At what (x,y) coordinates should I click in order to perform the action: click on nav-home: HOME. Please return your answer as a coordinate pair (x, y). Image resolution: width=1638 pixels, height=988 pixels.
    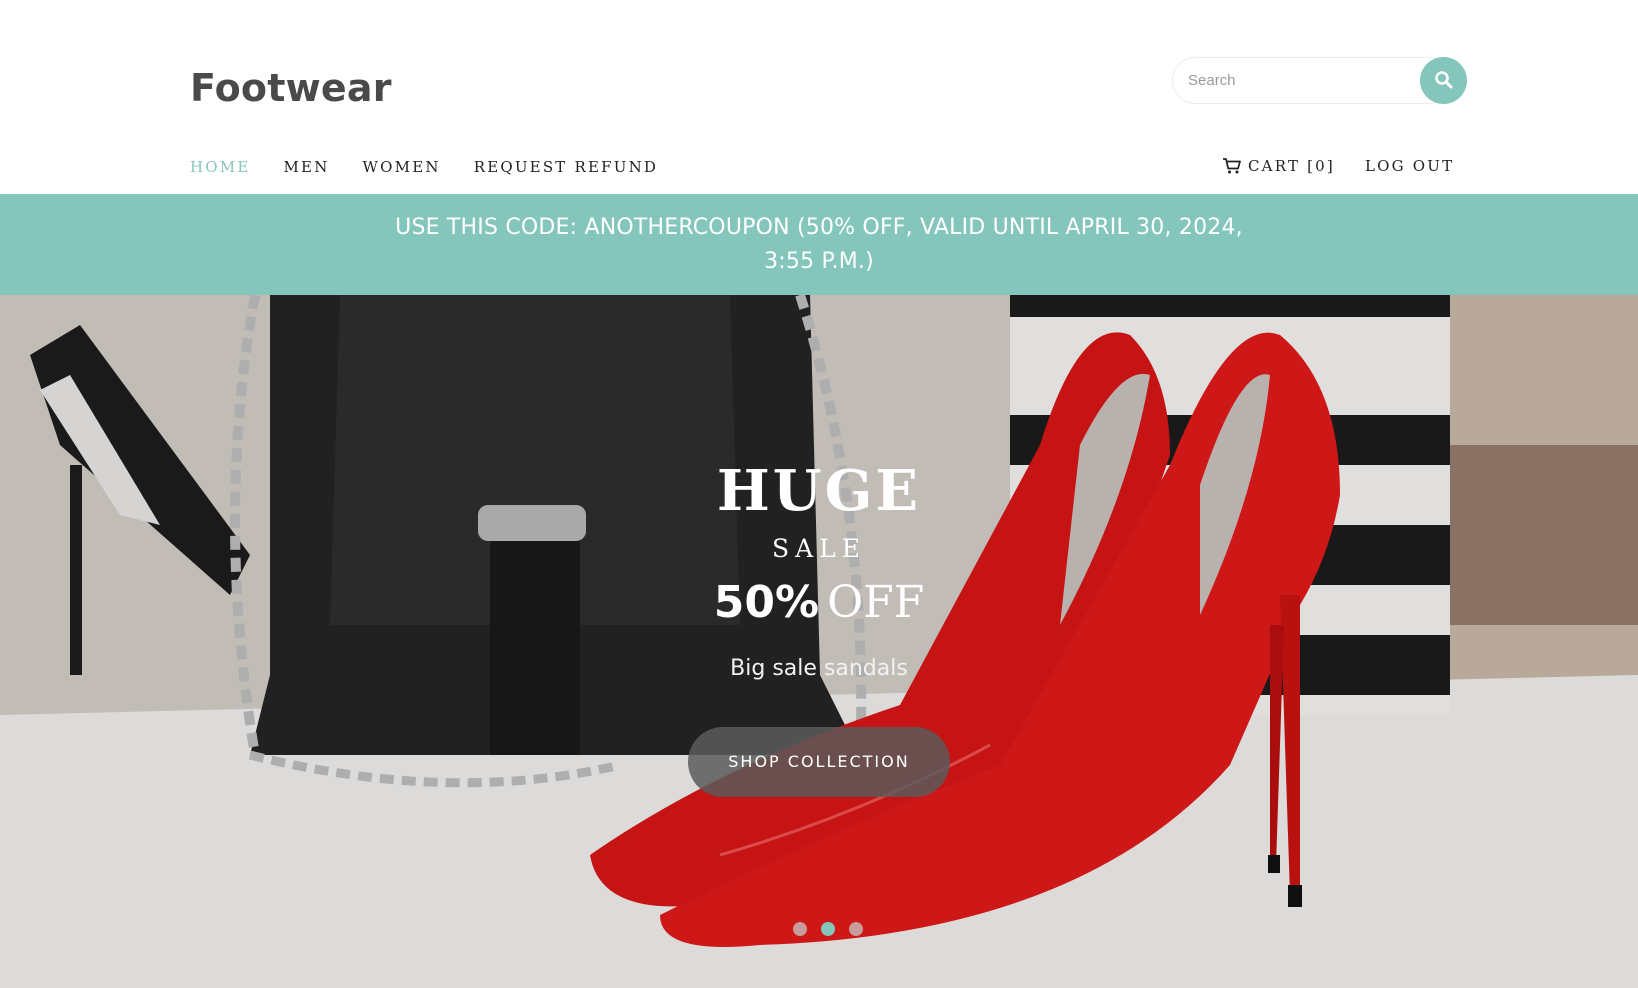
    Looking at the image, I should click on (220, 167).